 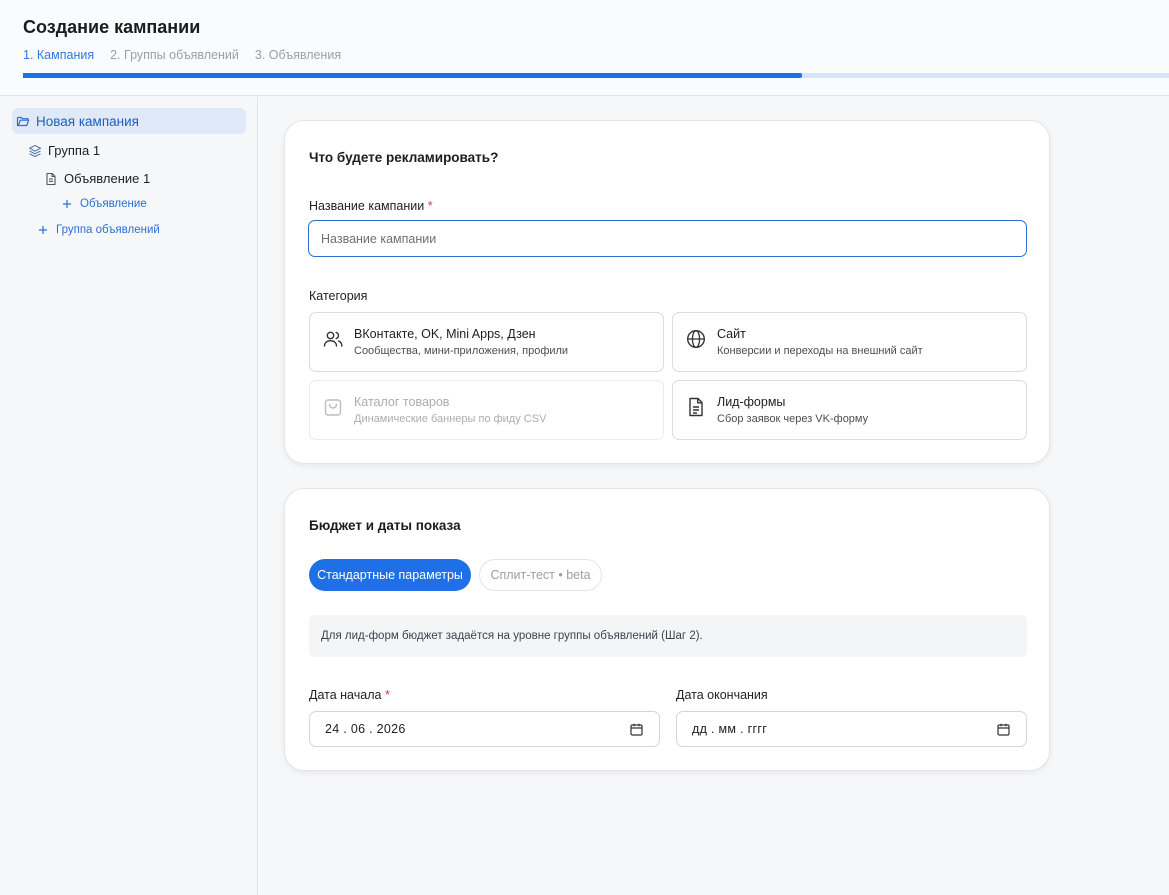 I want to click on add-group-label: Группа объявлений, so click(x=108, y=230).